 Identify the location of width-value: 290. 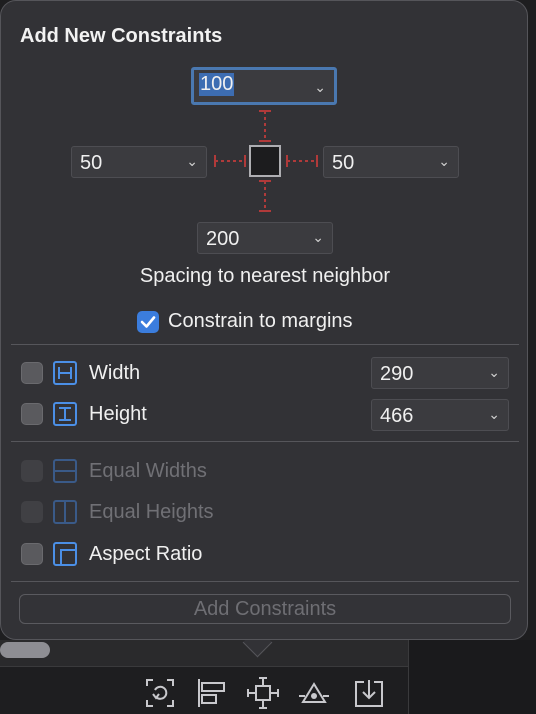
(396, 374).